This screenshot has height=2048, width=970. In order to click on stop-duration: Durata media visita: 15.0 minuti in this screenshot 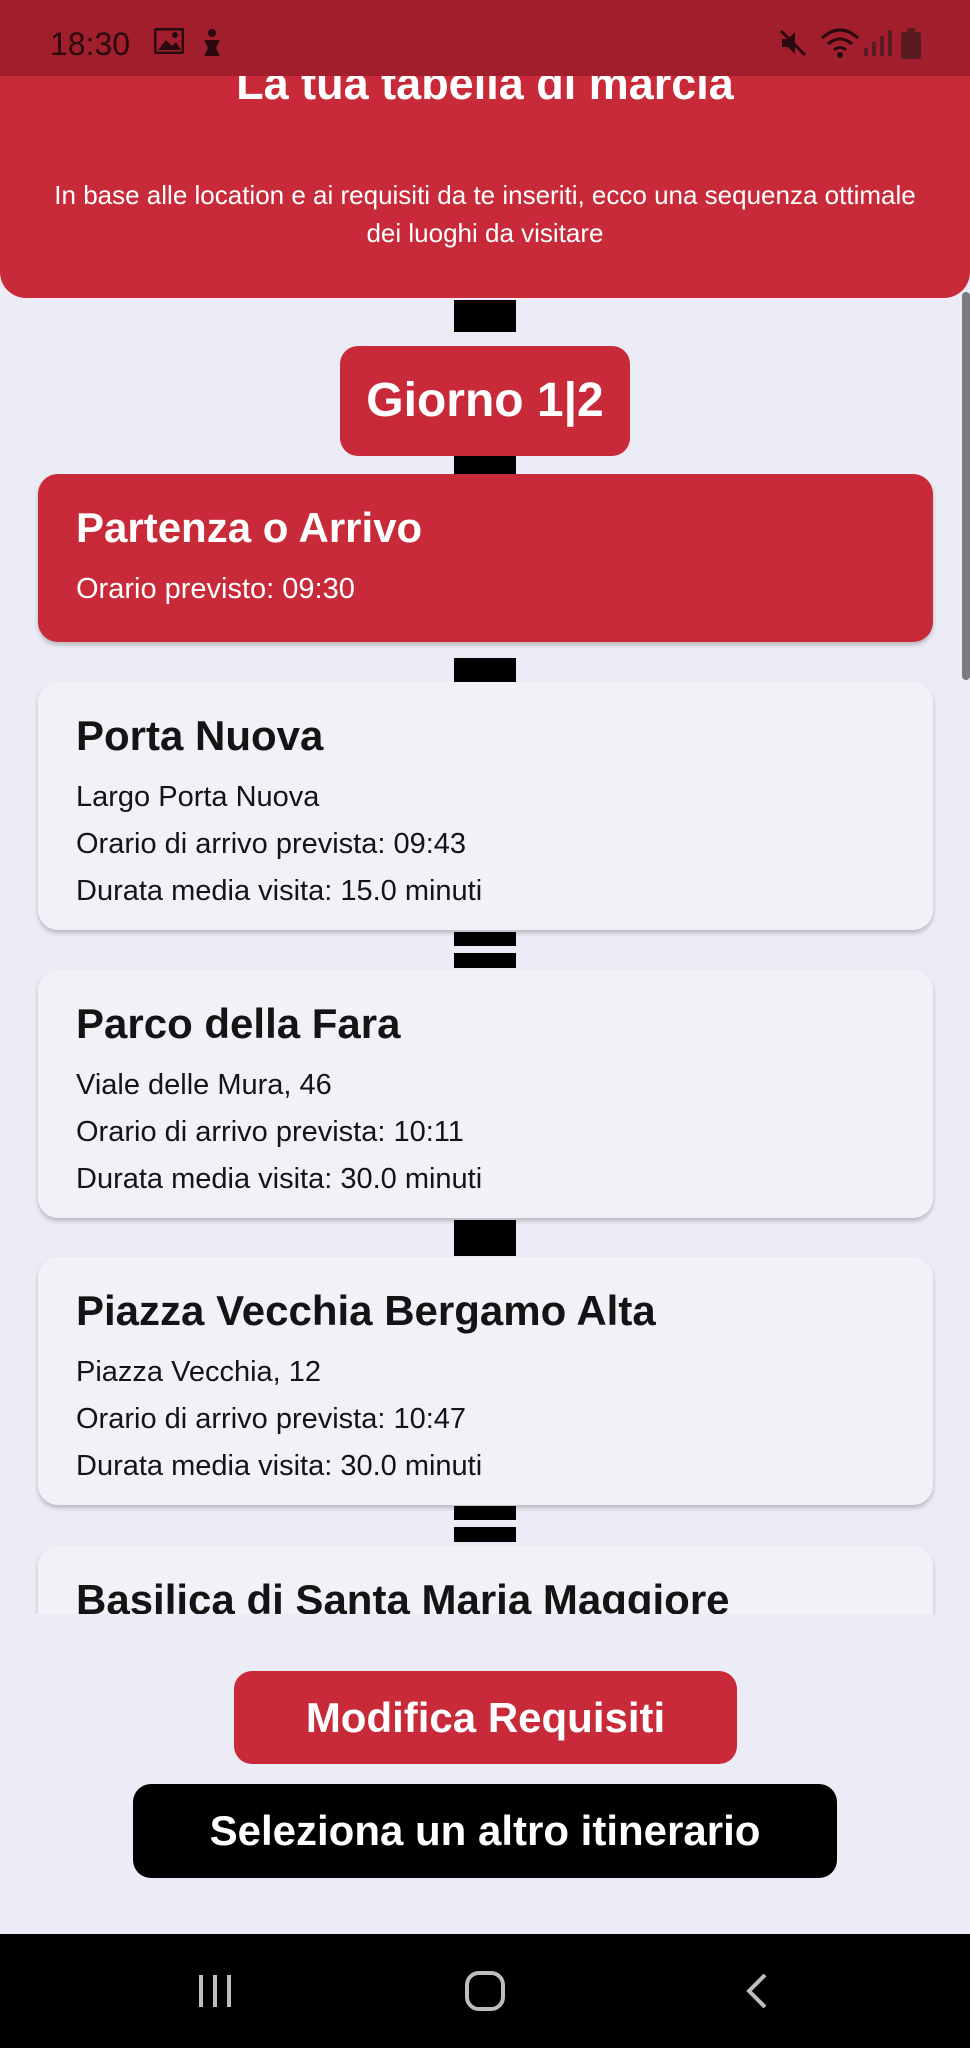, I will do `click(279, 891)`.